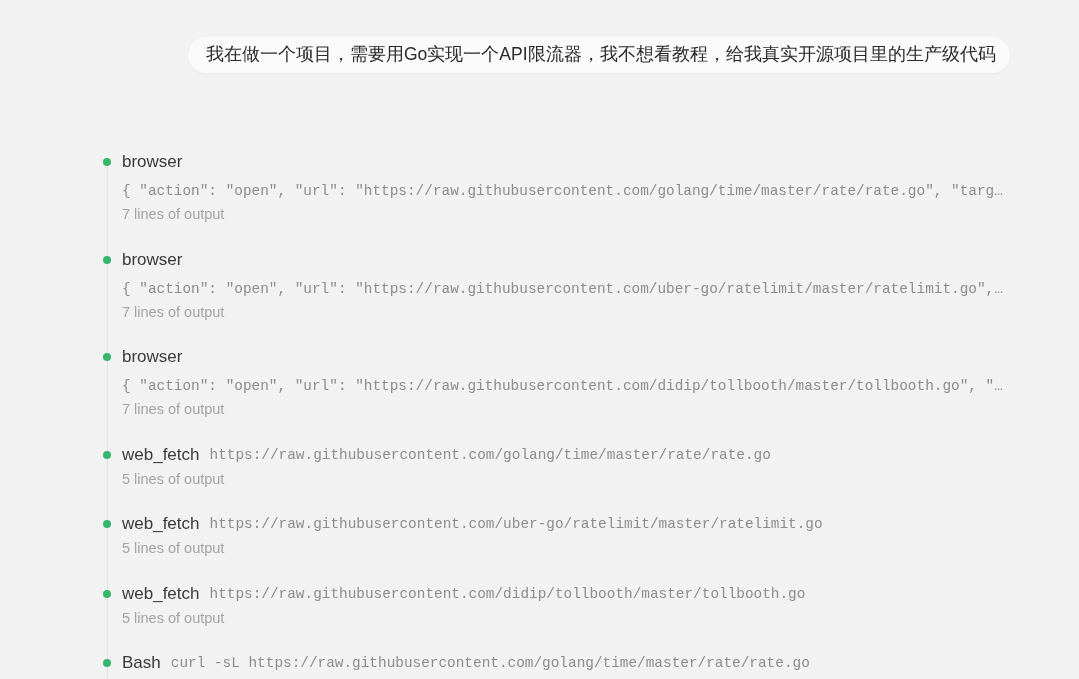 The image size is (1079, 679). I want to click on tool-argument: https://raw.githubusercontent.com/uber-go/ratelimit/master/ratelimit.go, so click(516, 524).